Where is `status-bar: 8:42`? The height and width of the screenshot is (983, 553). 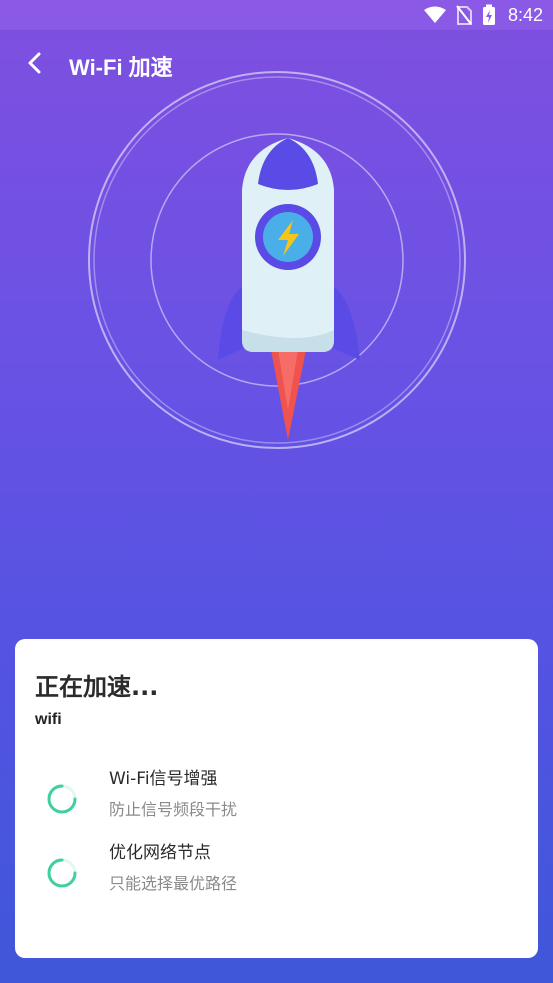 status-bar: 8:42 is located at coordinates (276, 15).